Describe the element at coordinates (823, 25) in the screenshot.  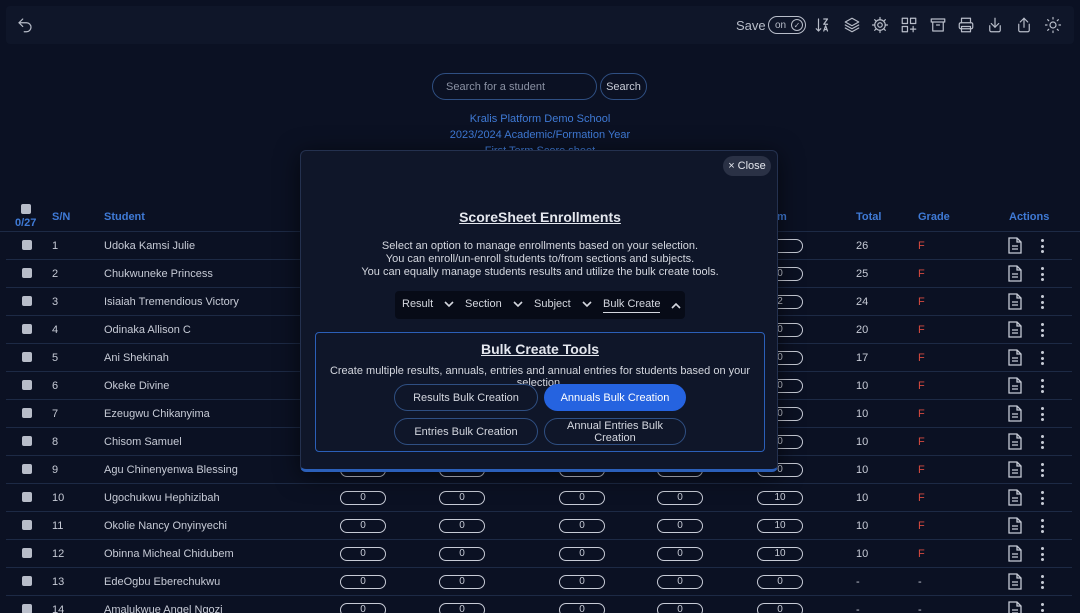
I see `sort-icon` at that location.